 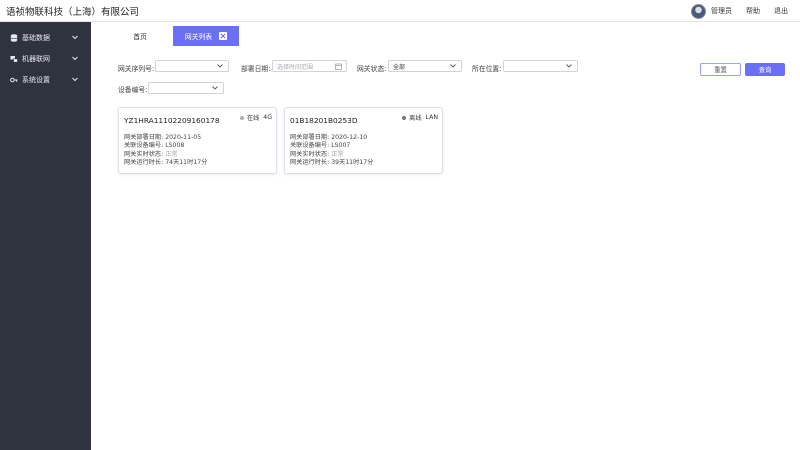 What do you see at coordinates (223, 36) in the screenshot?
I see `close-icon` at bounding box center [223, 36].